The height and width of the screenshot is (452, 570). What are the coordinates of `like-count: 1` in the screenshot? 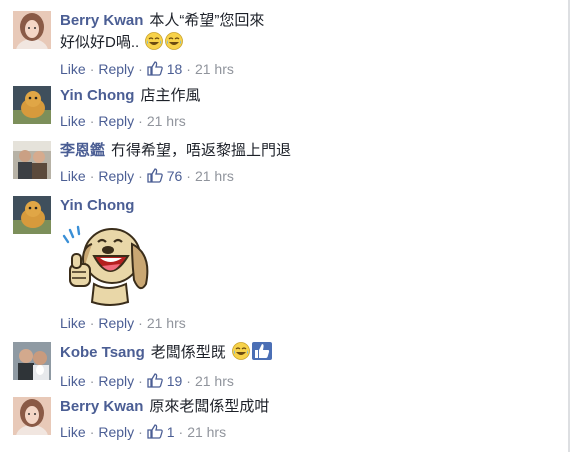 It's located at (171, 432).